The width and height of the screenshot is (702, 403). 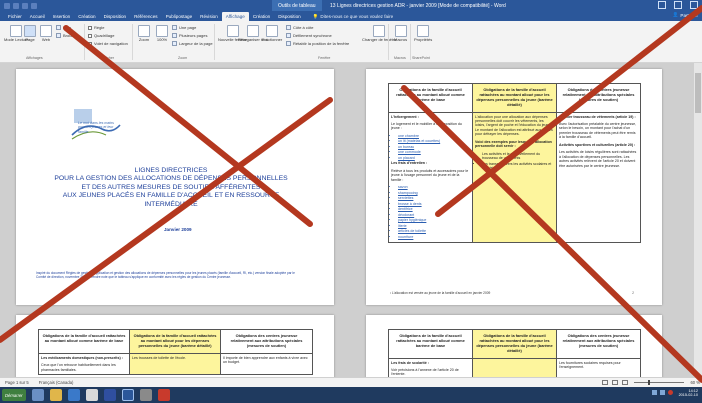 I want to click on folder-icon, so click(x=55, y=395).